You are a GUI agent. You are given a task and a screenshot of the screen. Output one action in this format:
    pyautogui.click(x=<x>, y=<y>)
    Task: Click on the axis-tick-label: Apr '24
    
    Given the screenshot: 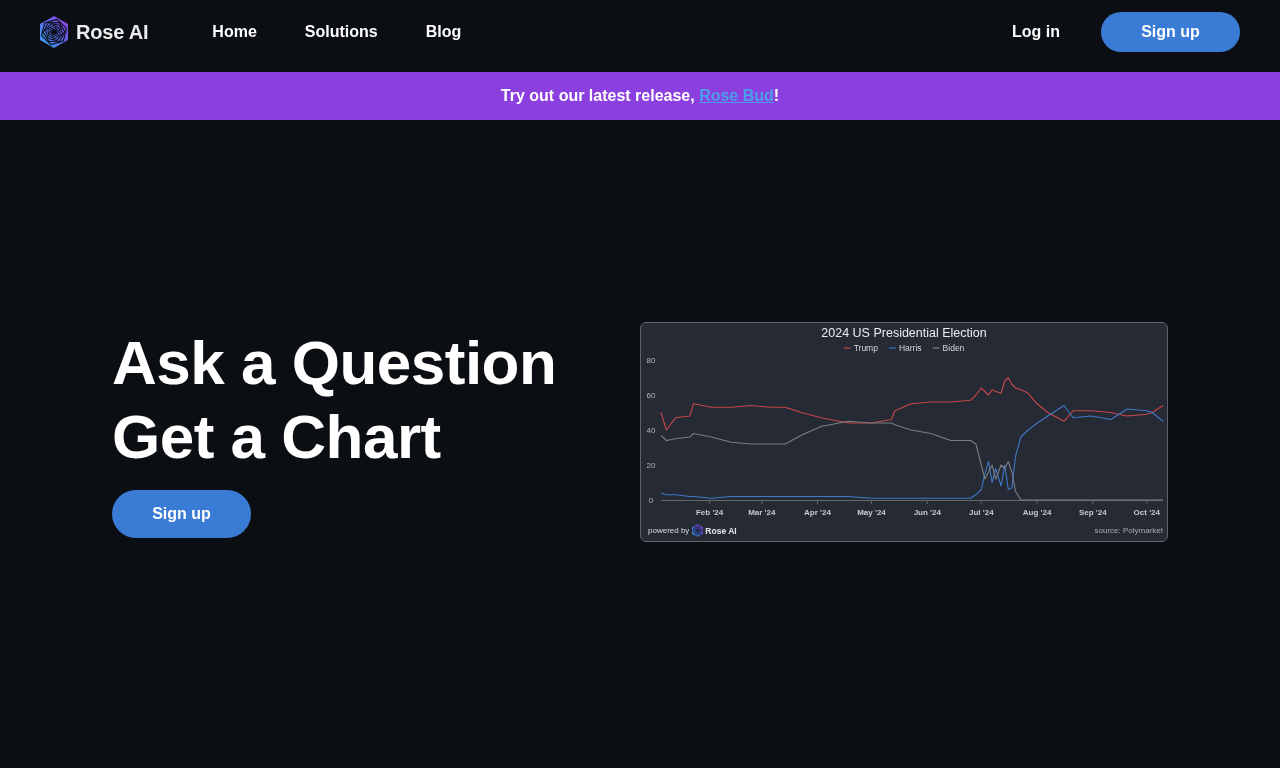 What is the action you would take?
    pyautogui.click(x=817, y=512)
    